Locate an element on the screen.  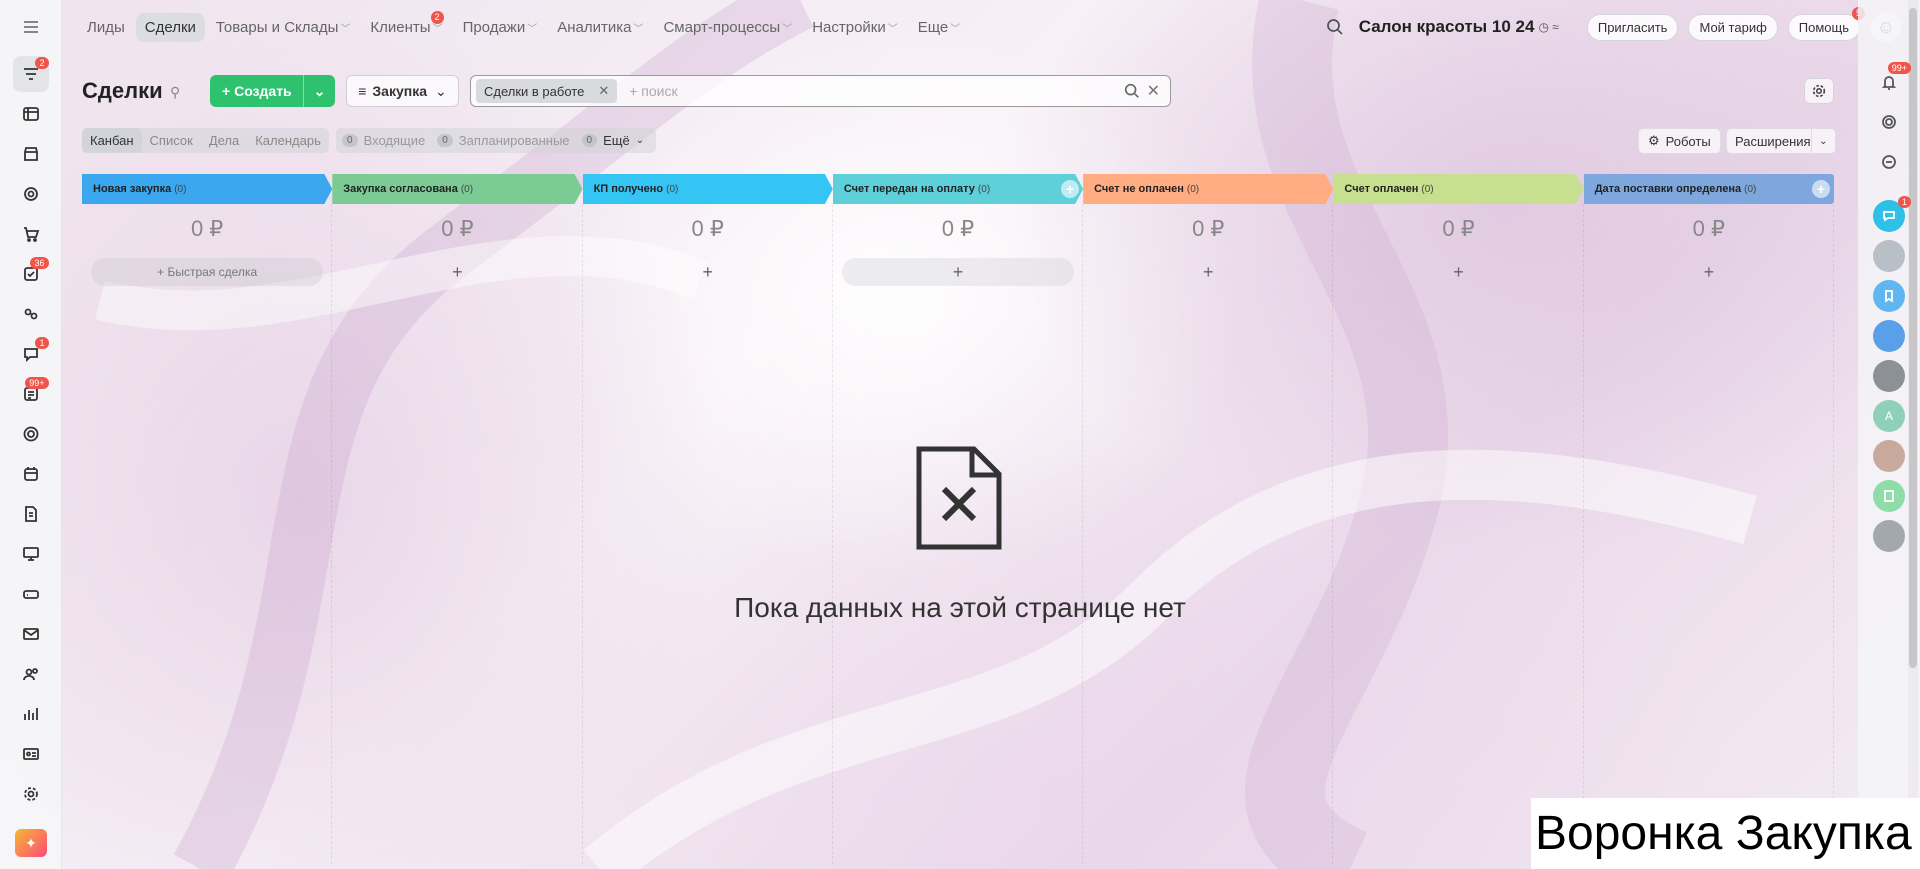
counter-label: Запланированные is located at coordinates (514, 140).